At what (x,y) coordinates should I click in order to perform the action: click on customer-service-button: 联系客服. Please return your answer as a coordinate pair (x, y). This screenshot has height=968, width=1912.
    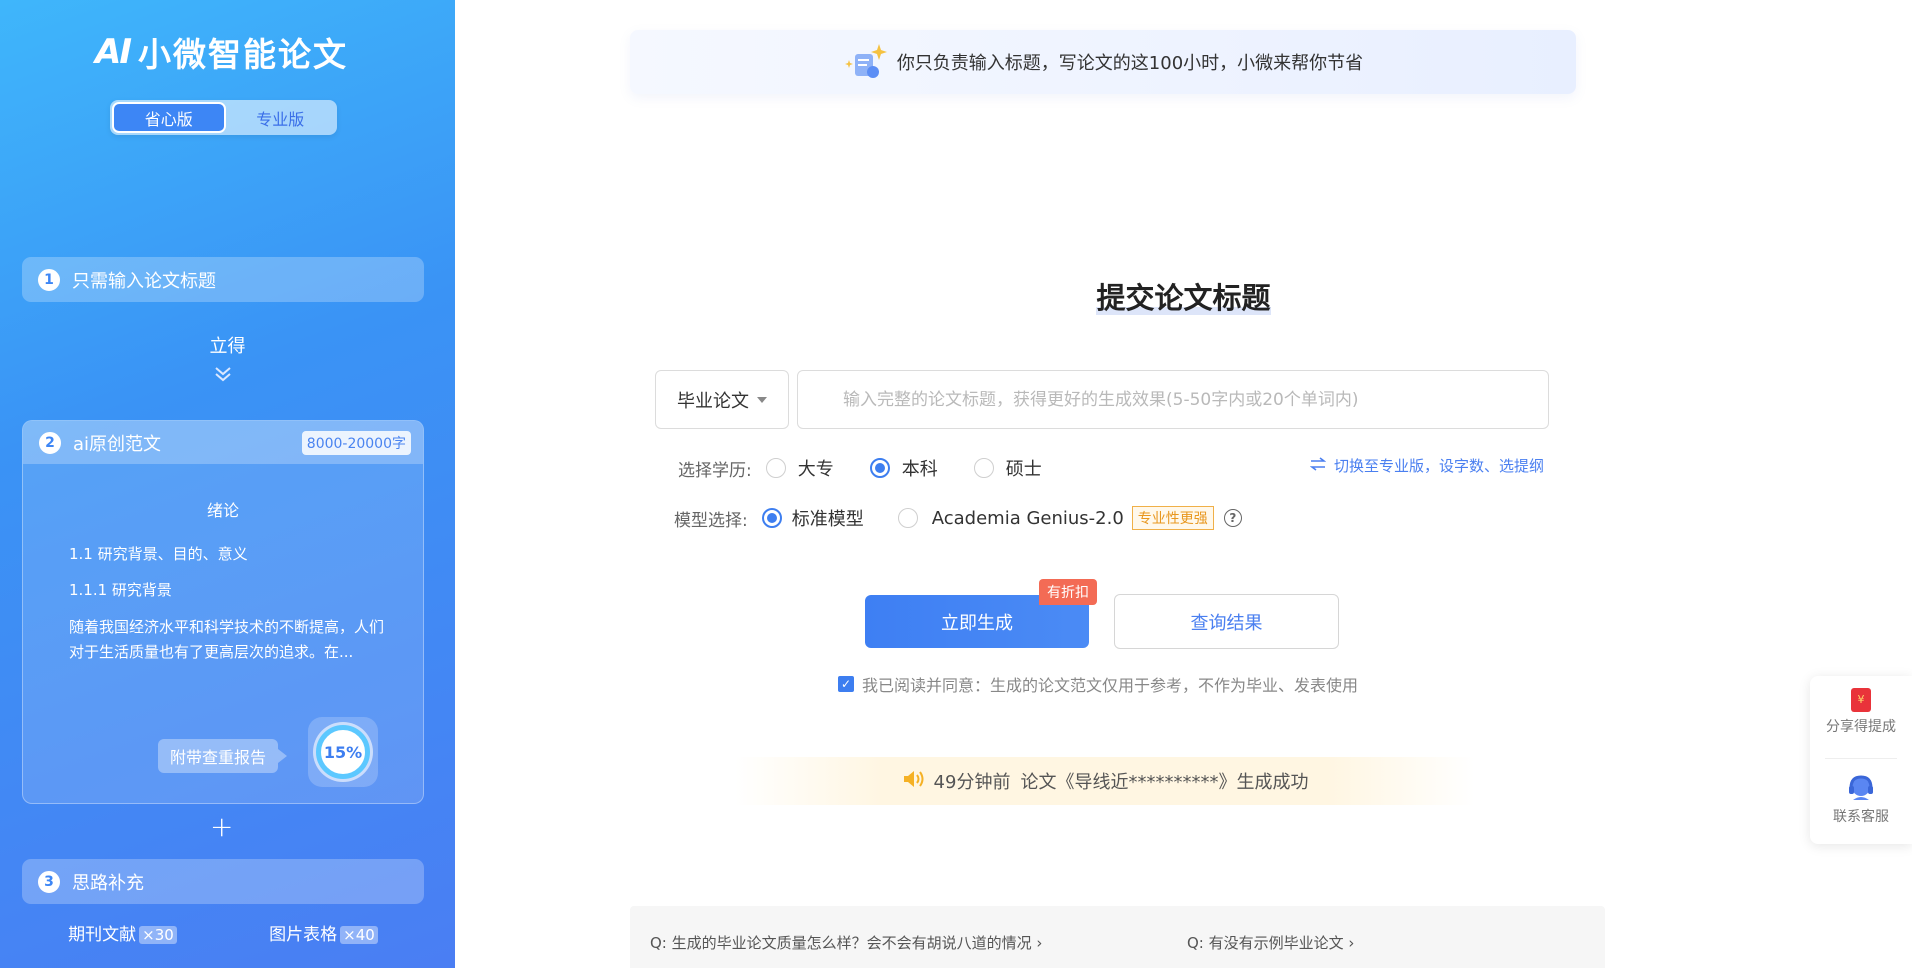
    Looking at the image, I should click on (1861, 800).